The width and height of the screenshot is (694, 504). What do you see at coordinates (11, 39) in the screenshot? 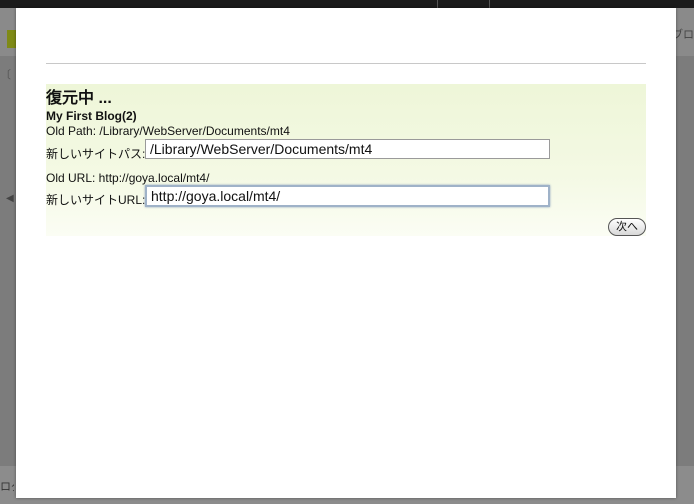
I see `background-logo` at bounding box center [11, 39].